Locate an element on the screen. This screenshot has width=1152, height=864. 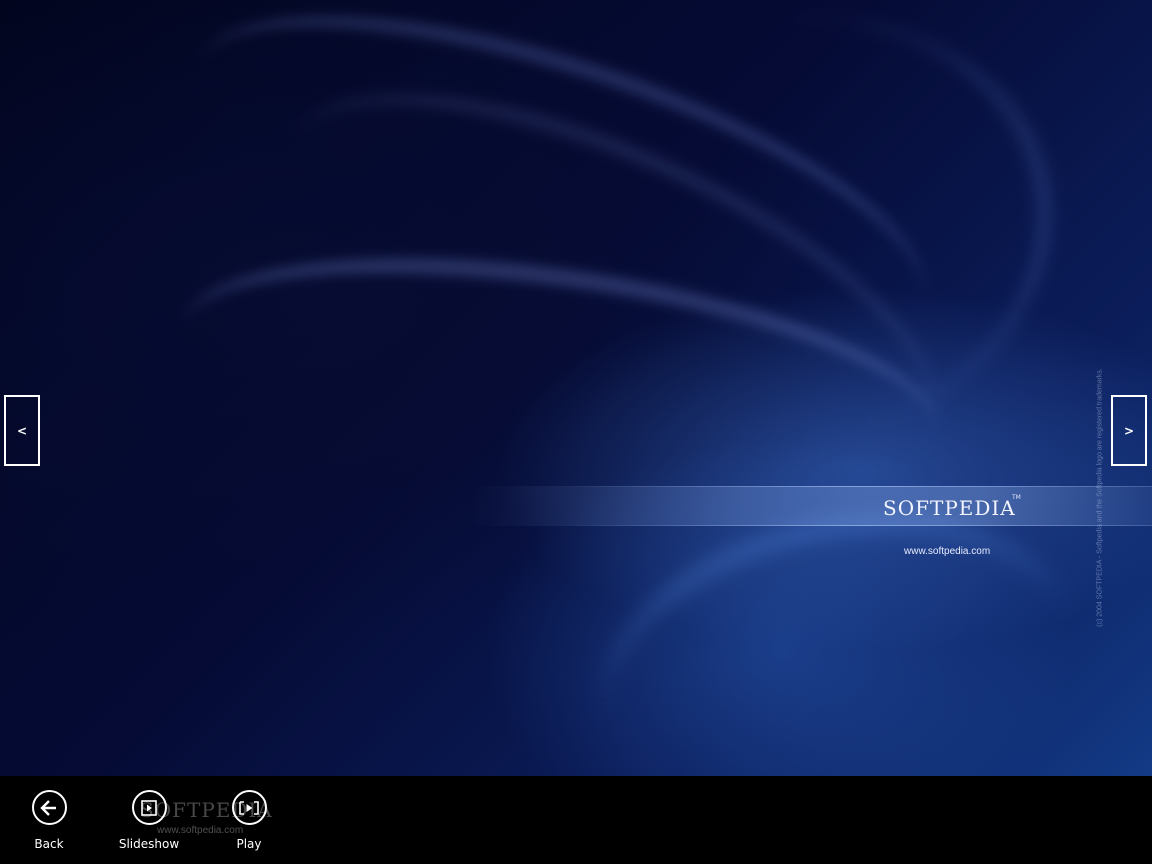
logo-band is located at coordinates (811, 506).